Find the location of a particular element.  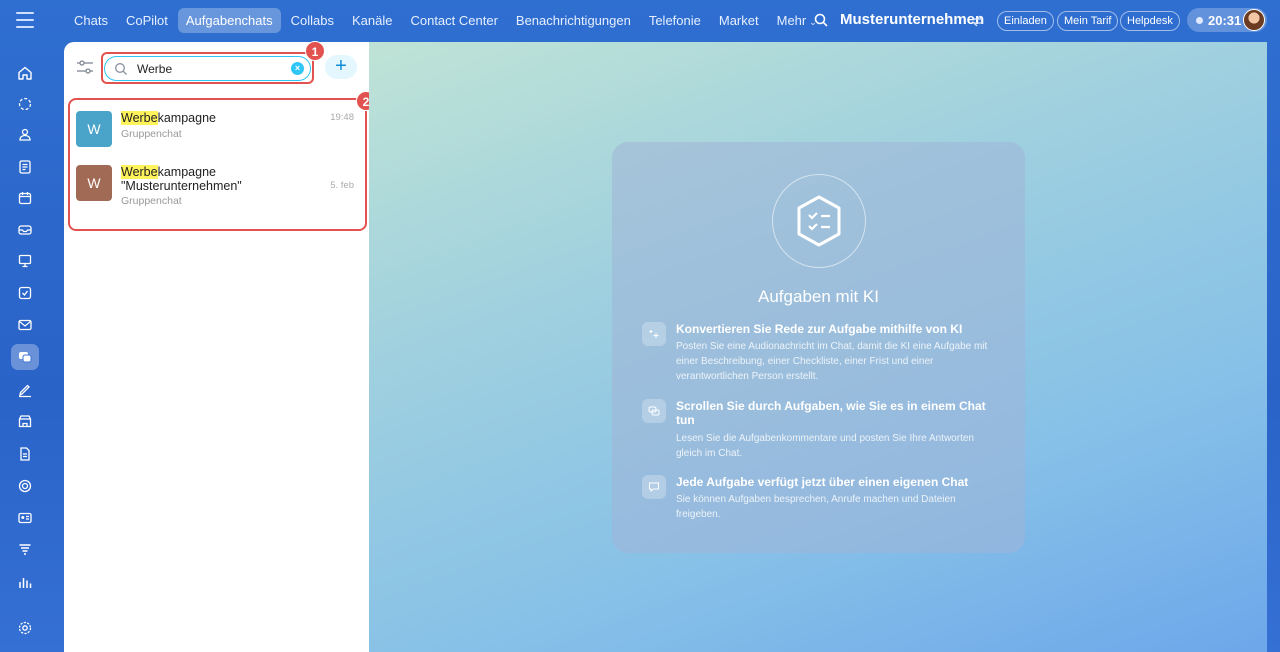

analytics-icon is located at coordinates (25, 582).